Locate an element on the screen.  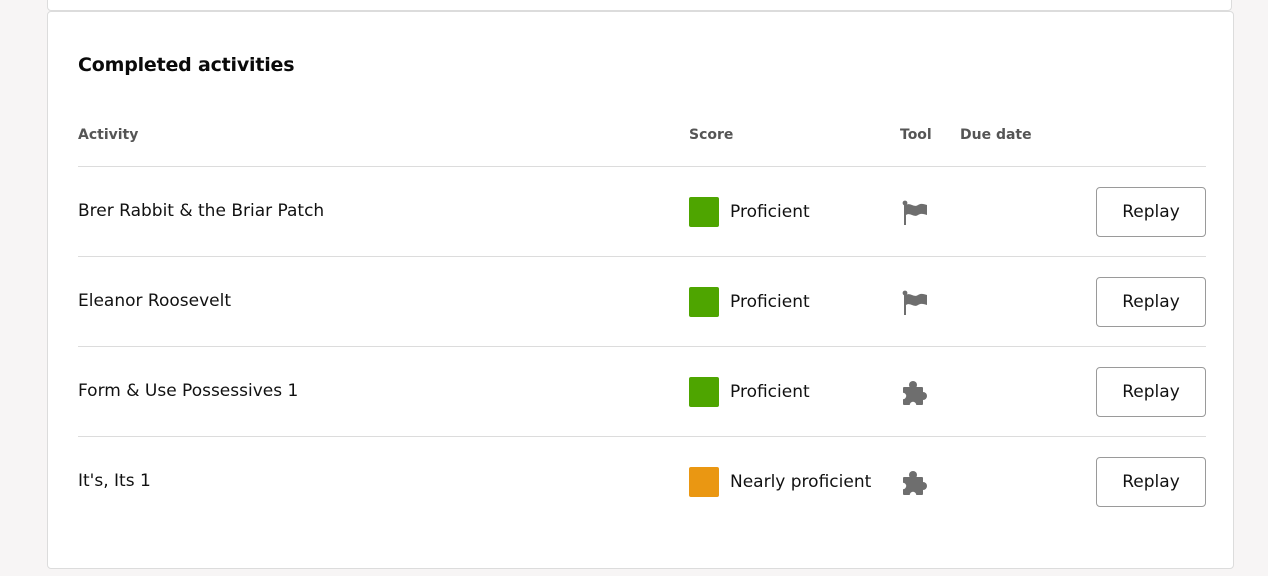
table-row: Eleanor Roosevelt Proficient Replay is located at coordinates (642, 302).